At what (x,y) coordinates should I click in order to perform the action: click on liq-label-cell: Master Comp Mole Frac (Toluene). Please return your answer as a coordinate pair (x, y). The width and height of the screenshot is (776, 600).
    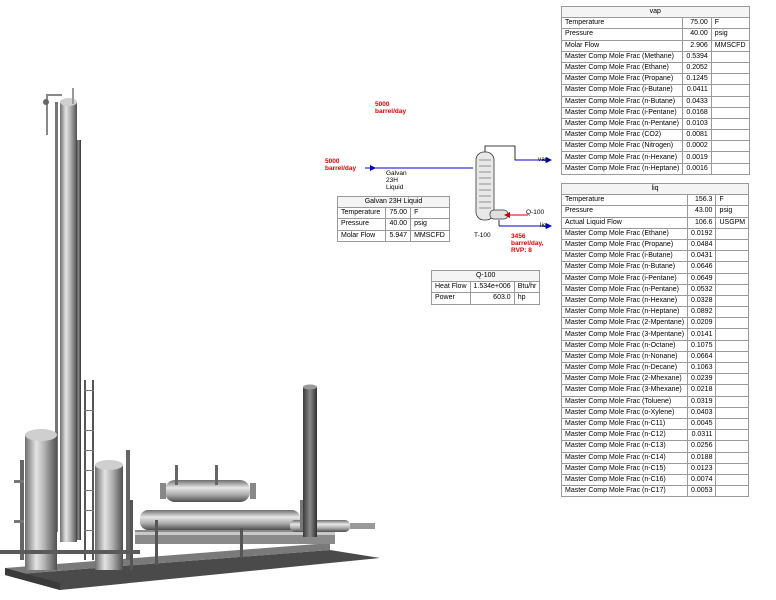
    Looking at the image, I should click on (624, 401).